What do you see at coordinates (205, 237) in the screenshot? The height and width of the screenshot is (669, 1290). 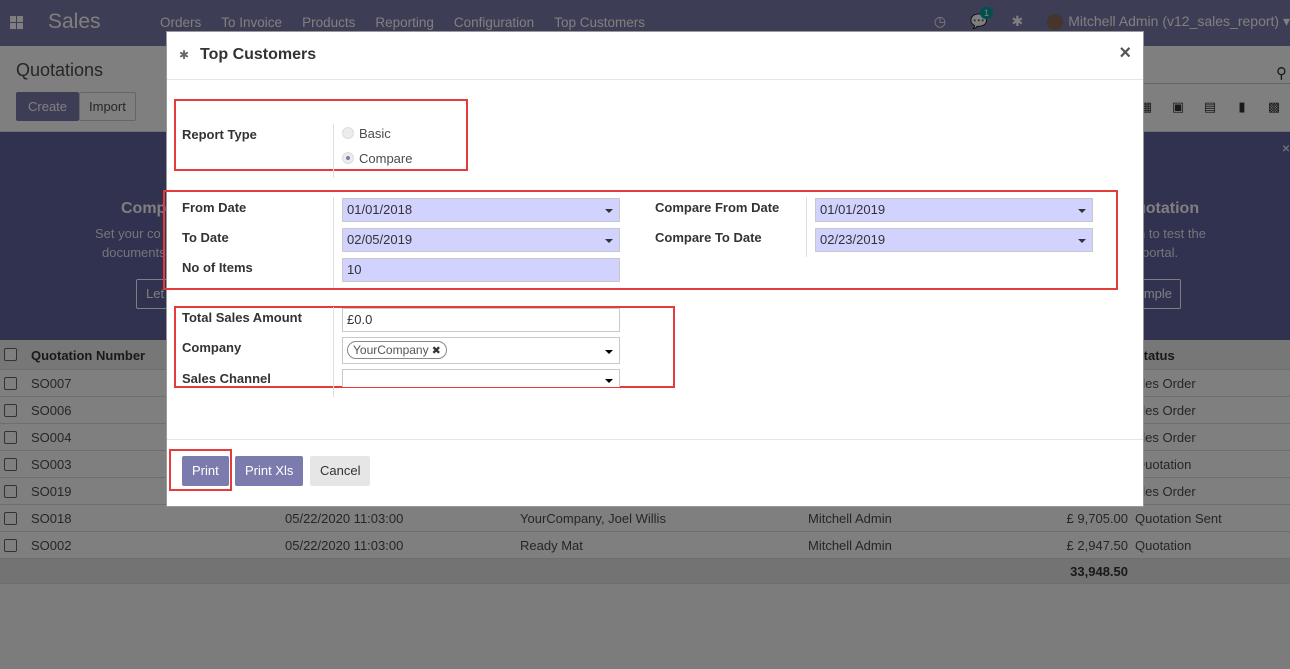 I see `to-date-label: To Date` at bounding box center [205, 237].